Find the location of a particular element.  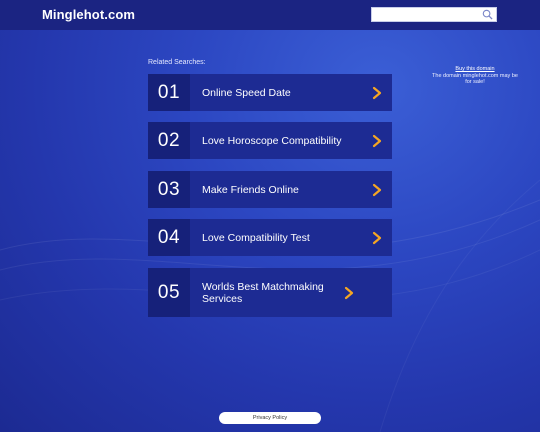

search-icon is located at coordinates (487, 14).